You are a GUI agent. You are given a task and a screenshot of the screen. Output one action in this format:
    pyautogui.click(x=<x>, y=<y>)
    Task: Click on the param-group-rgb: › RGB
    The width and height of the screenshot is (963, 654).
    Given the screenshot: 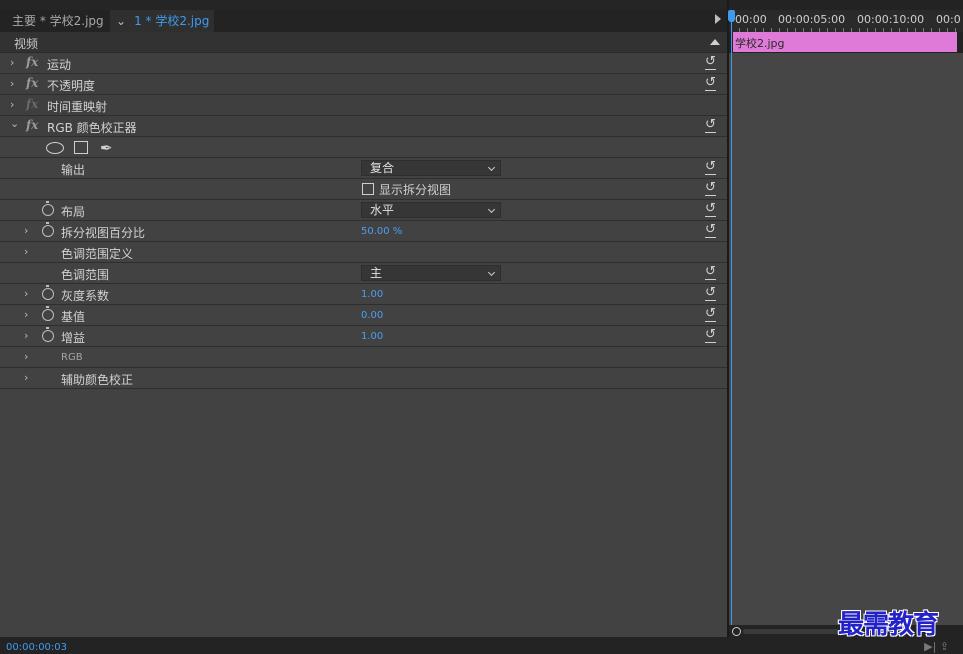 What is the action you would take?
    pyautogui.click(x=363, y=357)
    